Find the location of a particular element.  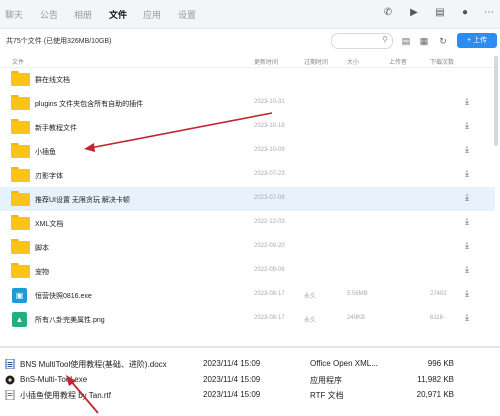

file-row: XML文档 2022-12-03 ⤓ is located at coordinates (247, 223).